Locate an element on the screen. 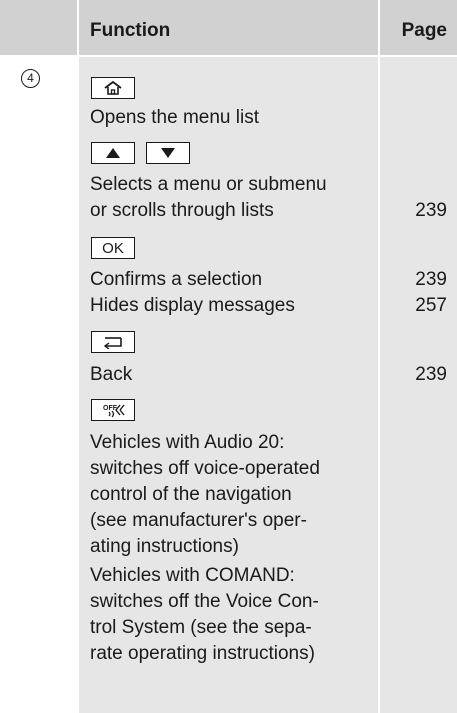 The height and width of the screenshot is (713, 457). line-text: Vehicles with COMAND: is located at coordinates (192, 575).